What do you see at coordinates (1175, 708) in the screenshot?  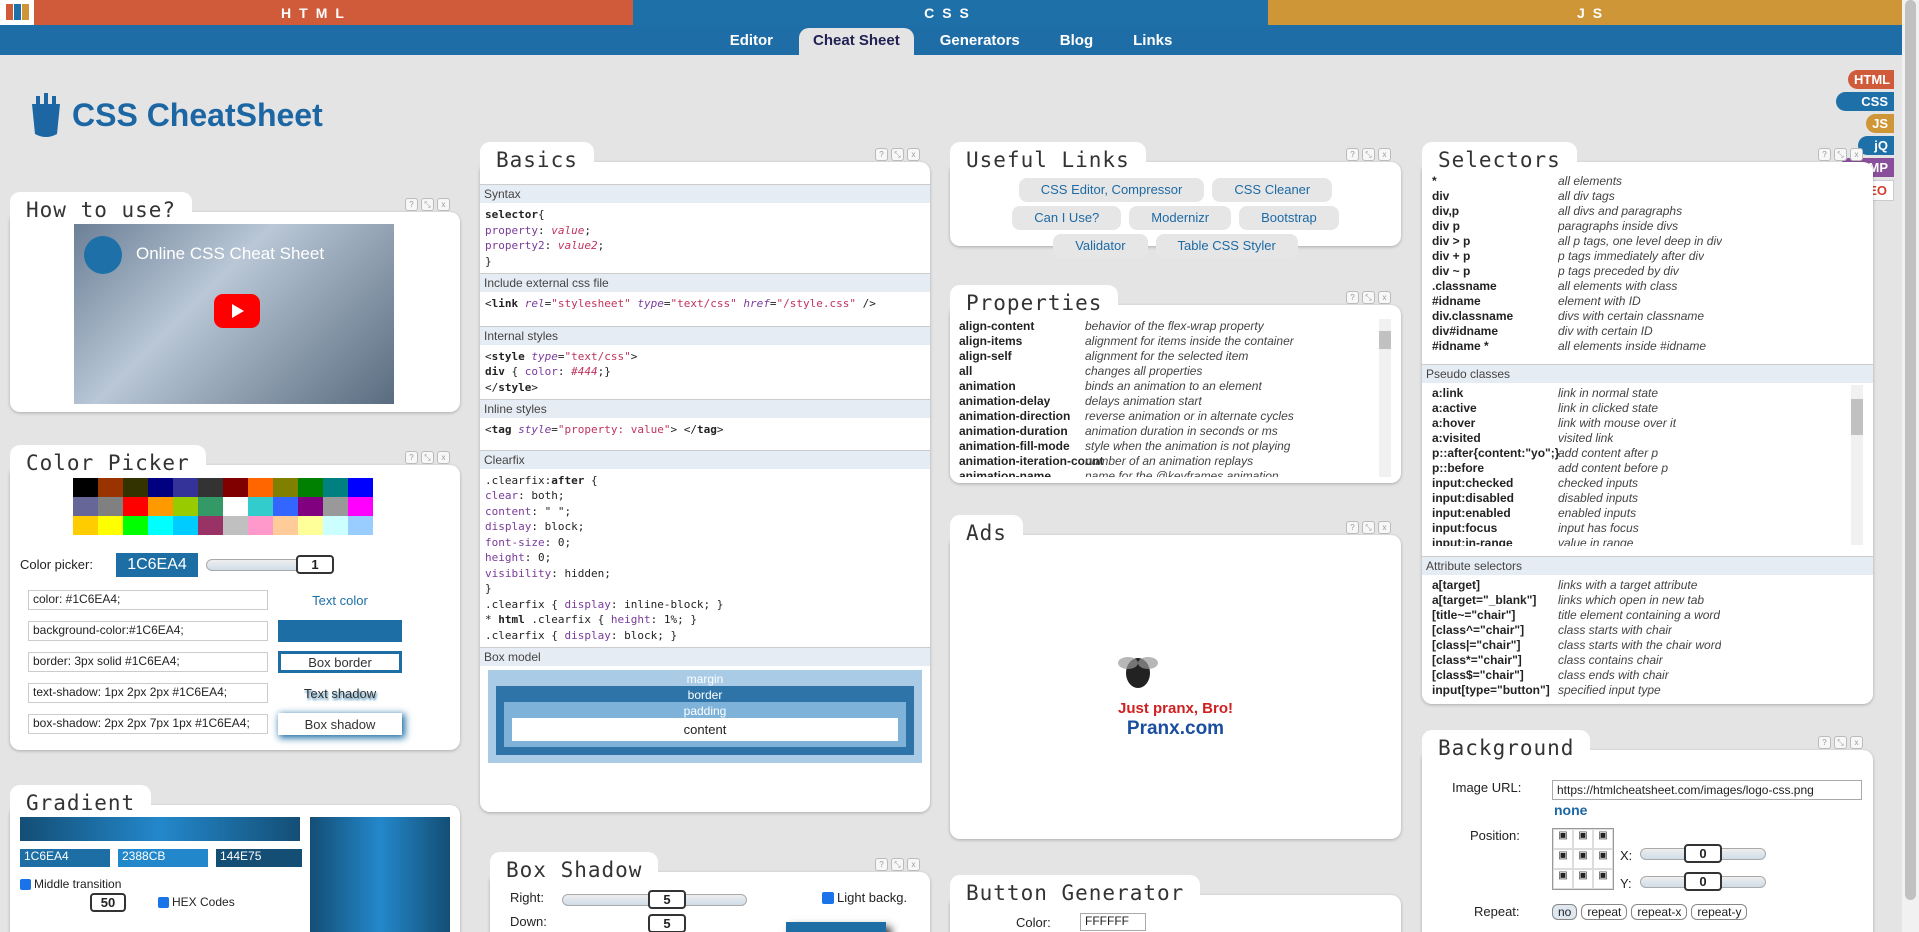 I see `ad-tagline: Just pranx, Bro!` at bounding box center [1175, 708].